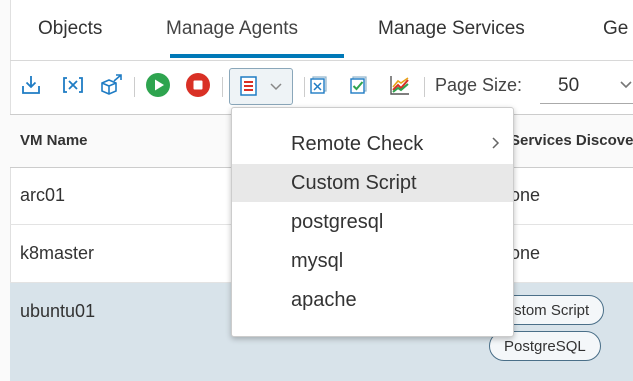 The image size is (633, 381). What do you see at coordinates (337, 222) in the screenshot?
I see `menu-item-label: postgresql` at bounding box center [337, 222].